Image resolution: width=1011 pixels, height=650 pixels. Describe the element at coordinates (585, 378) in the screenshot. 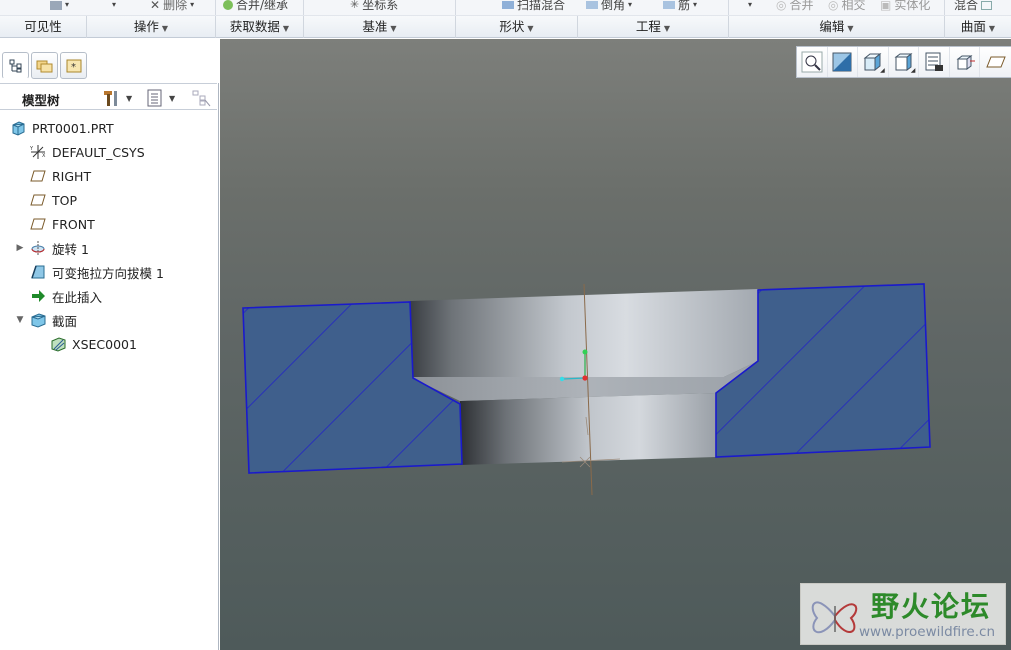

I see `triad-origin-dot` at that location.